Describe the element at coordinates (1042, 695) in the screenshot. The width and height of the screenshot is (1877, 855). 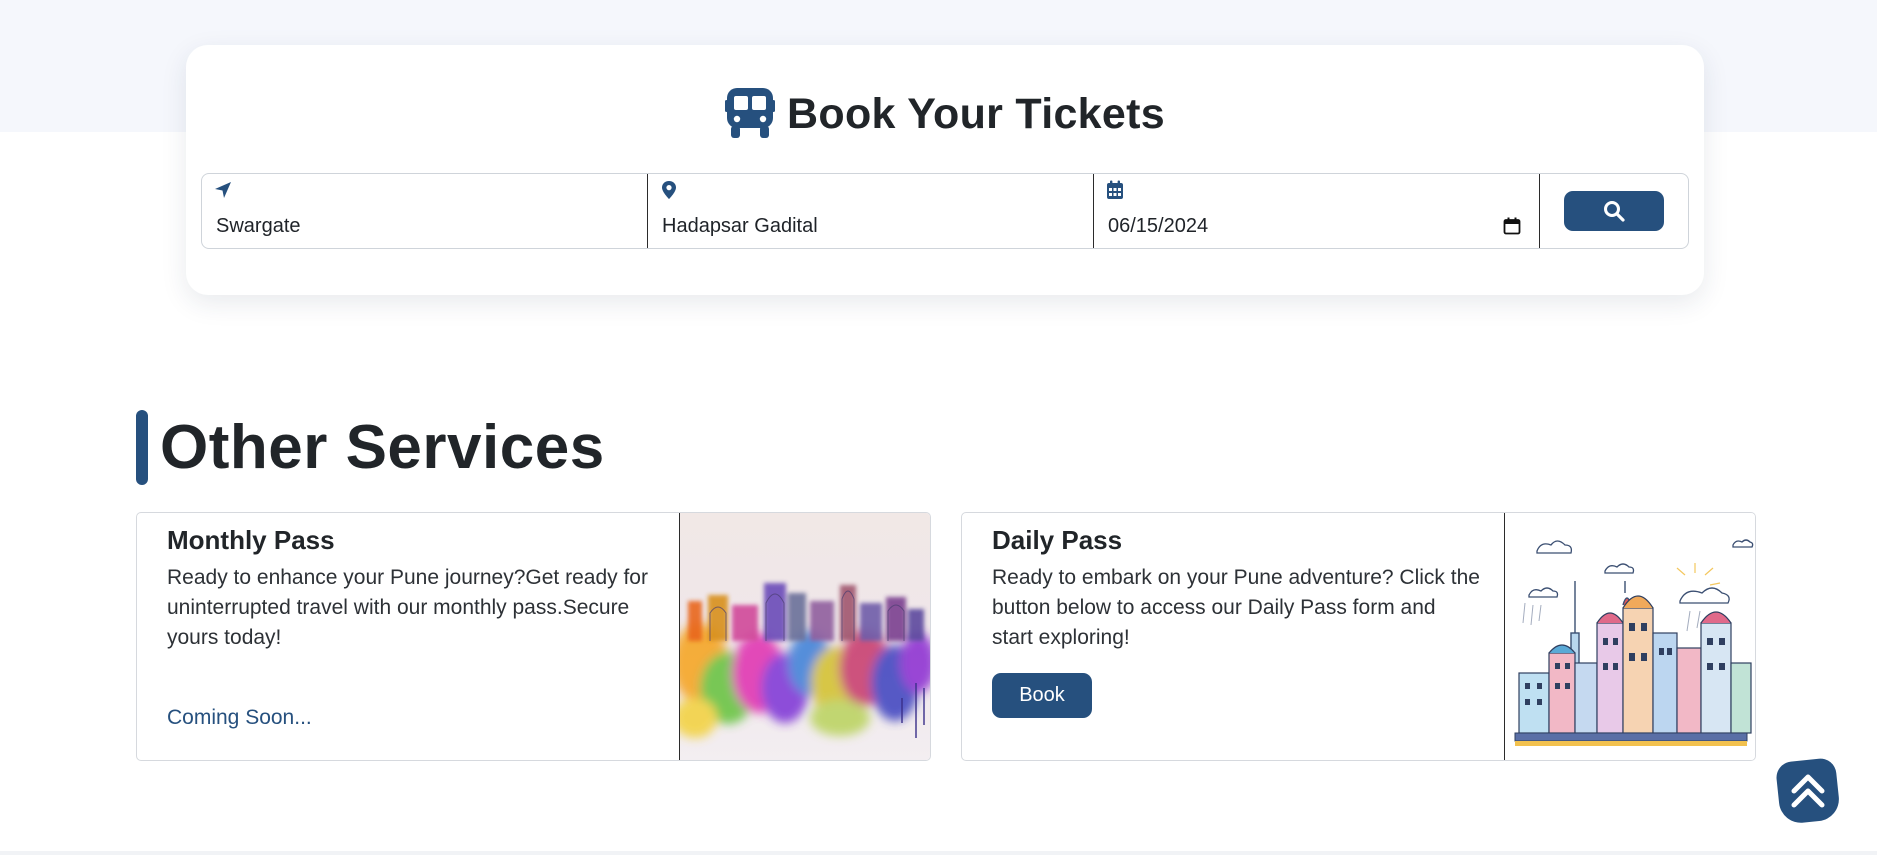
I see `book-button: Book` at that location.